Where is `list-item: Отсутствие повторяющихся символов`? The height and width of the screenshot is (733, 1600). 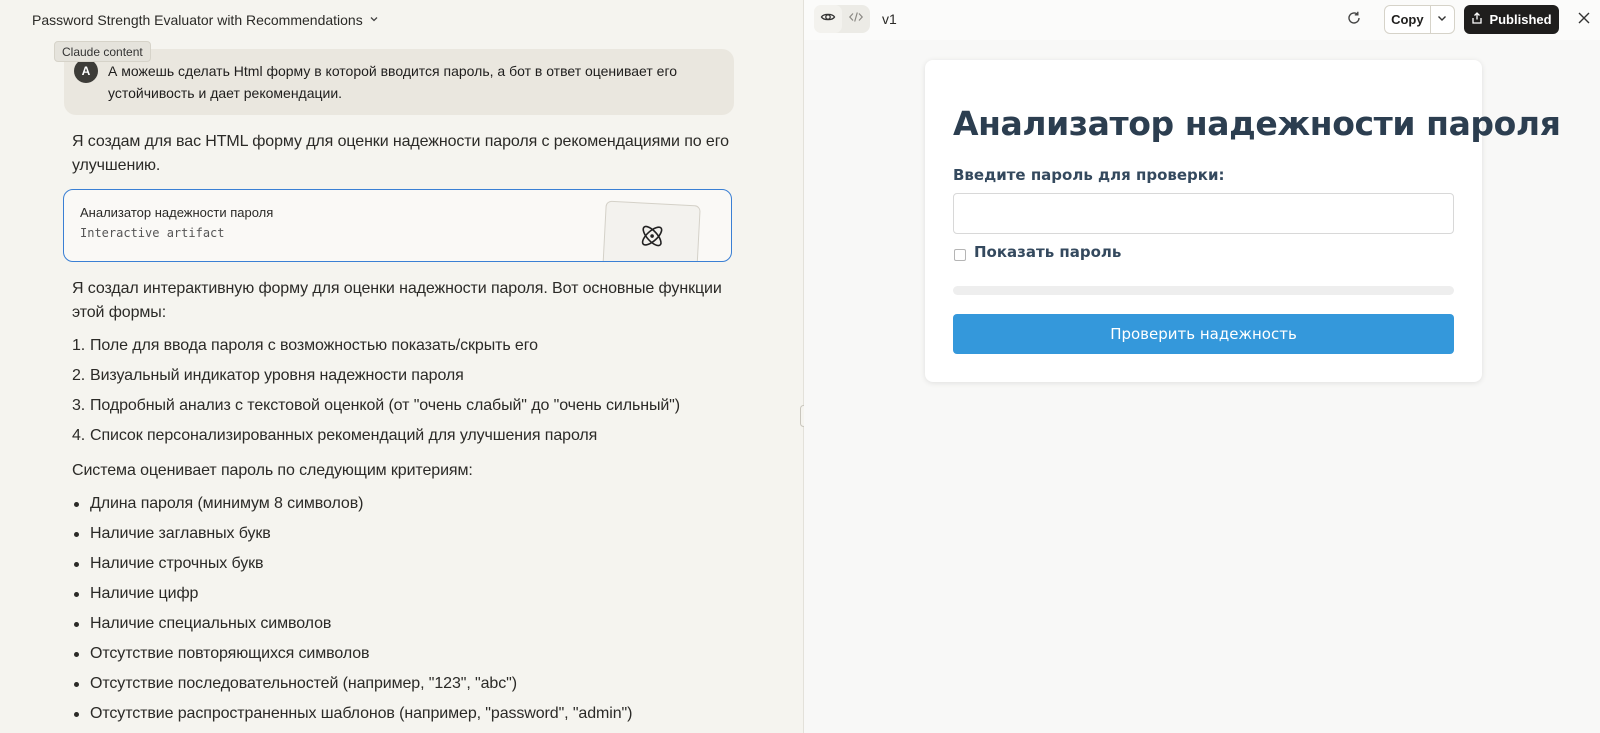
list-item: Отсутствие повторяющихся символов is located at coordinates (422, 654).